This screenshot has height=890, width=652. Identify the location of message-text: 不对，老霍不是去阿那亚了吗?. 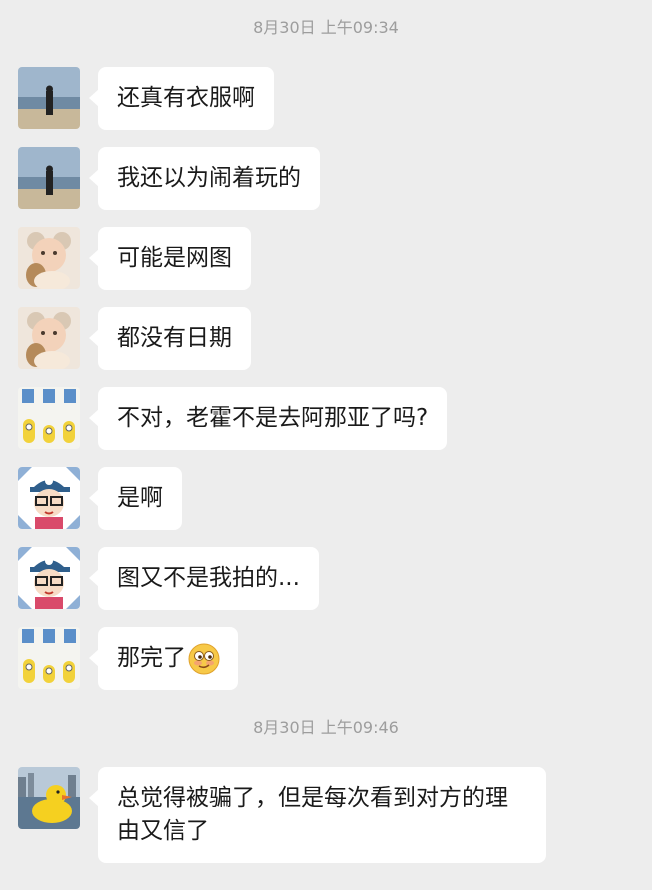
(273, 418).